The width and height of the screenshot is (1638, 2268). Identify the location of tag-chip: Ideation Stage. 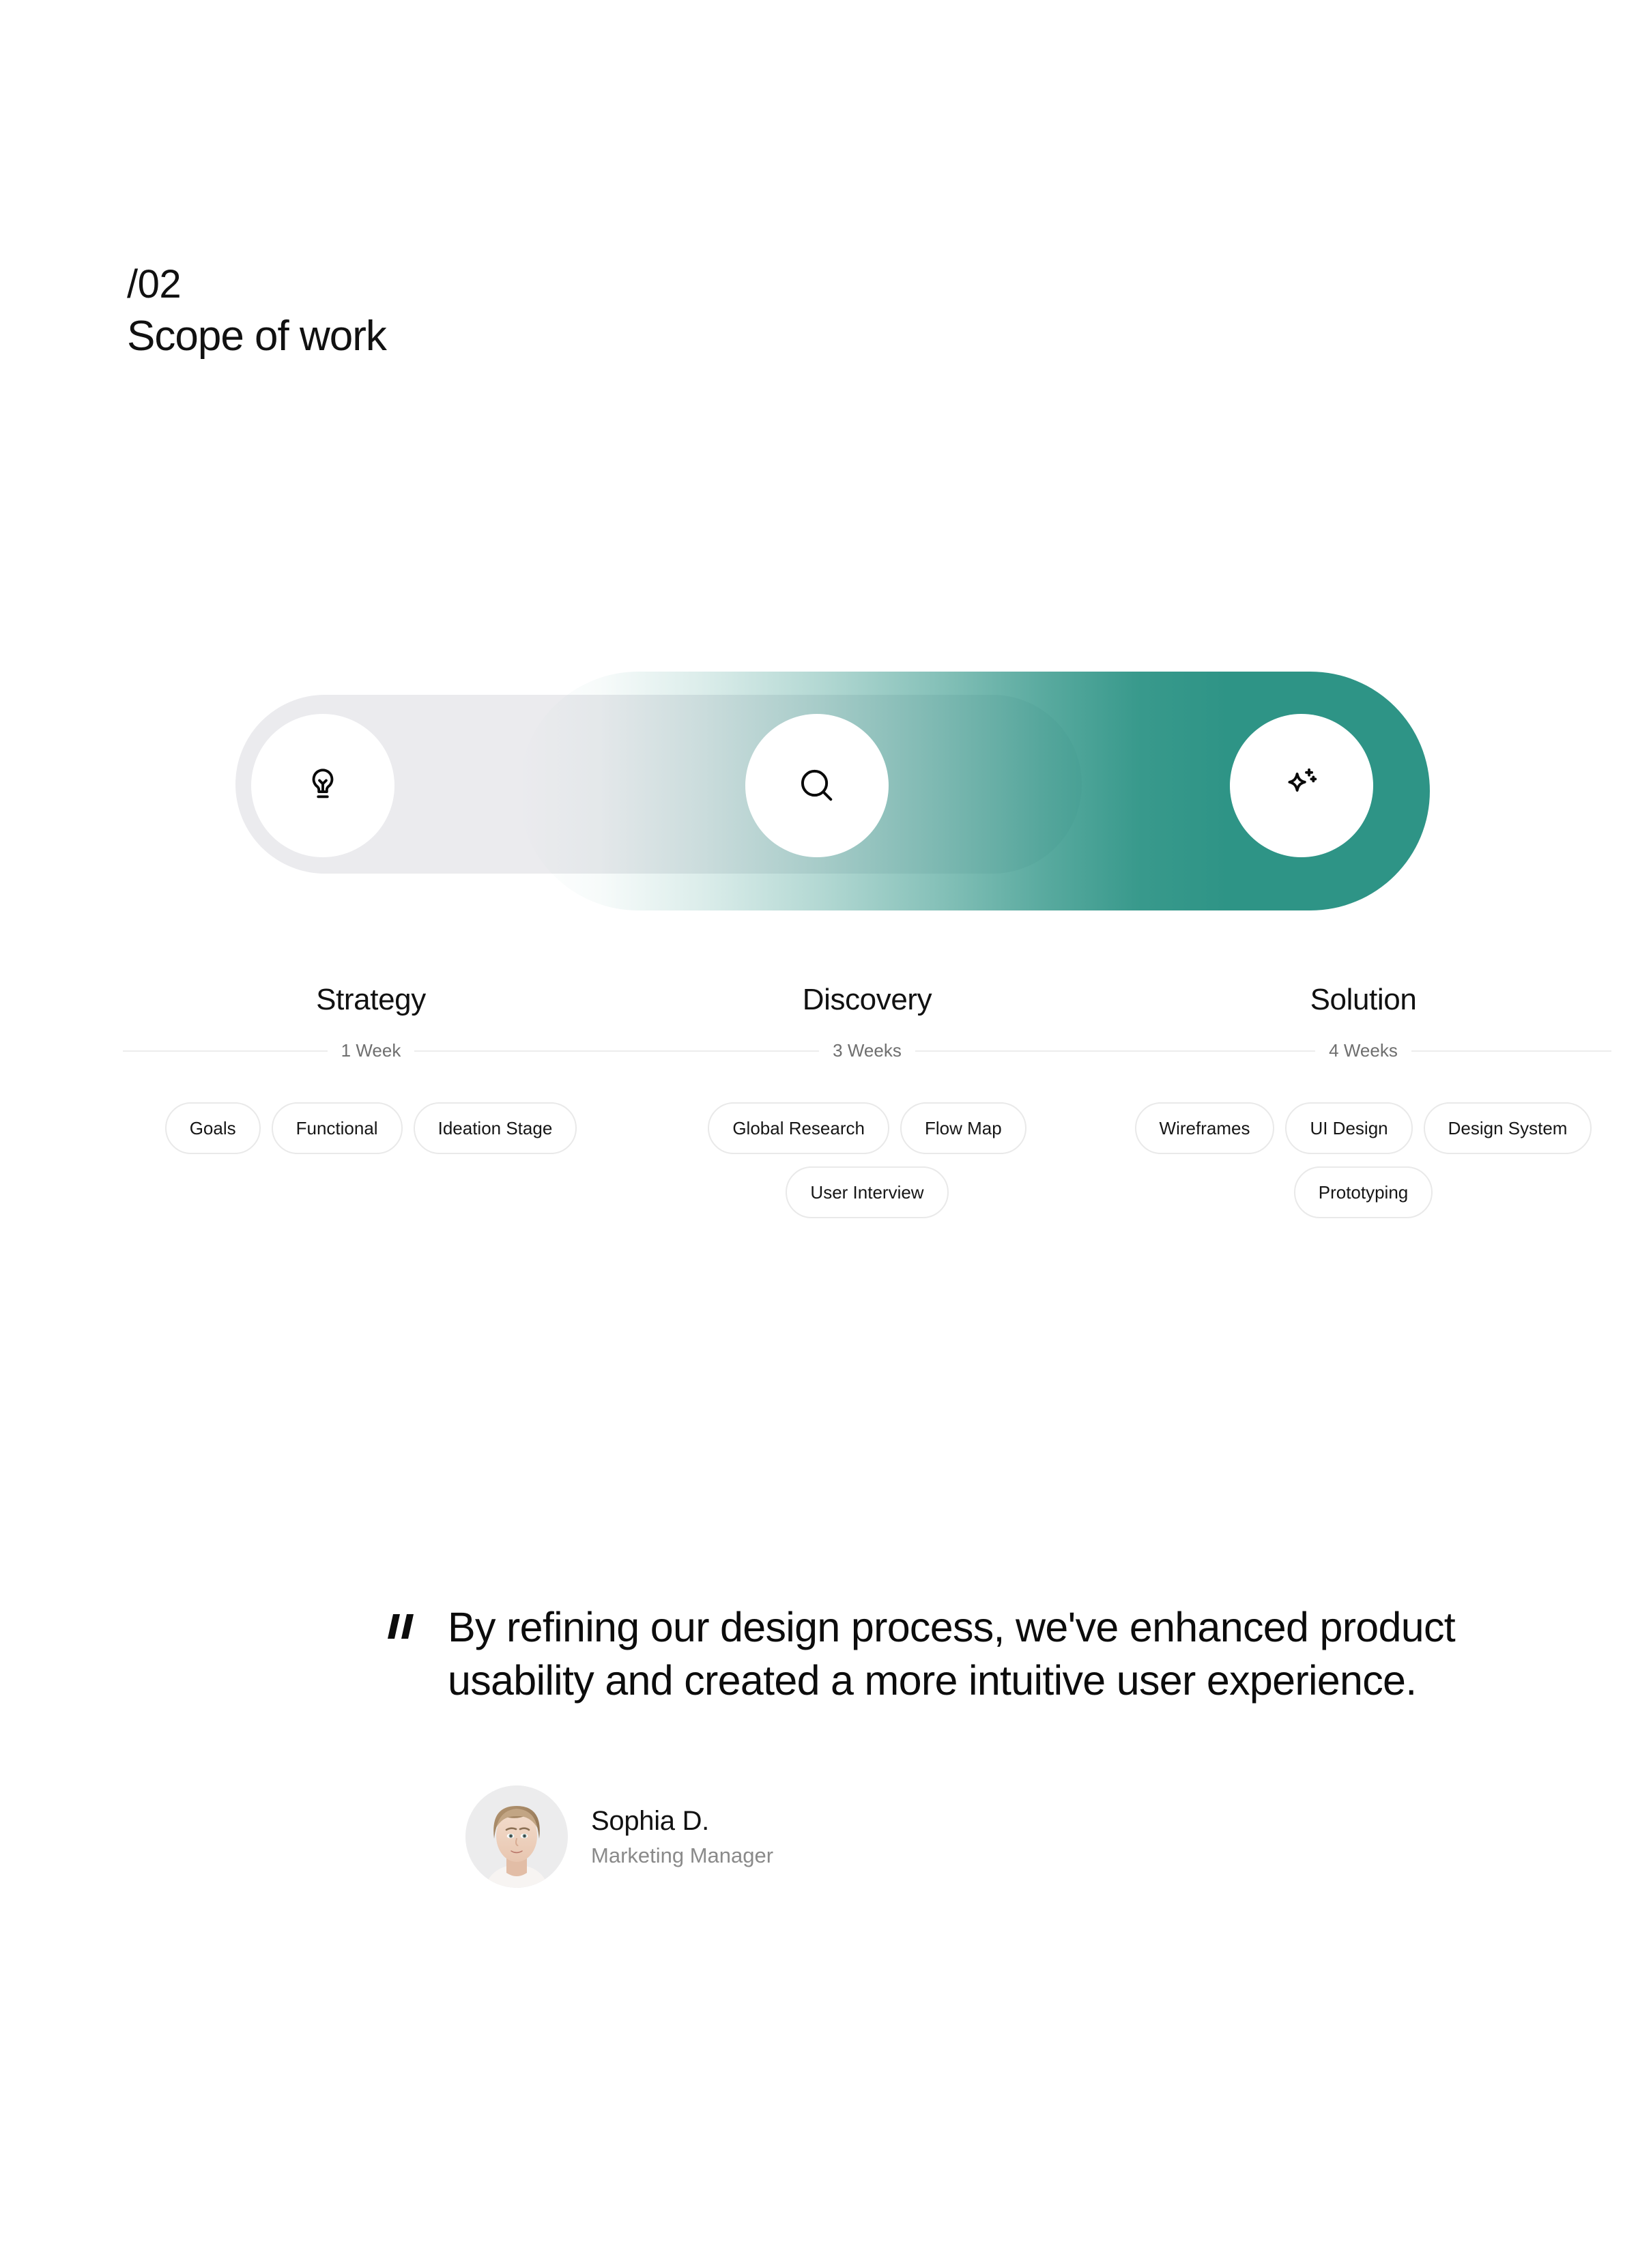
(495, 1128).